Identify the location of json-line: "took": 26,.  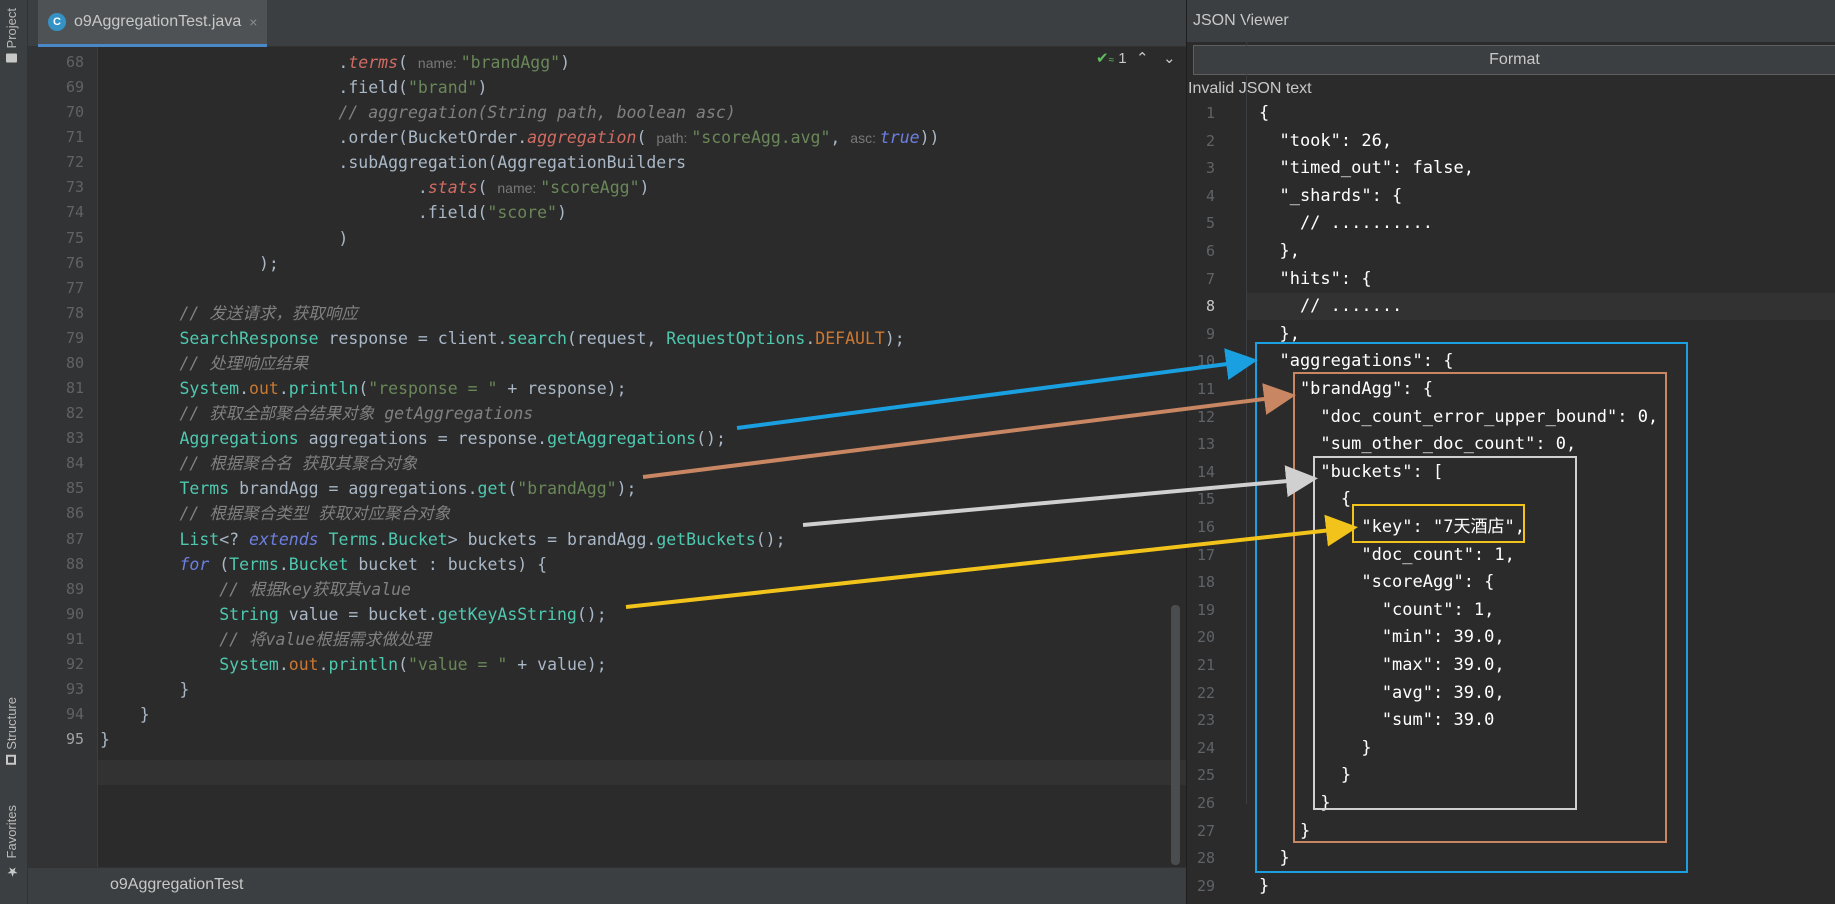
(1326, 140).